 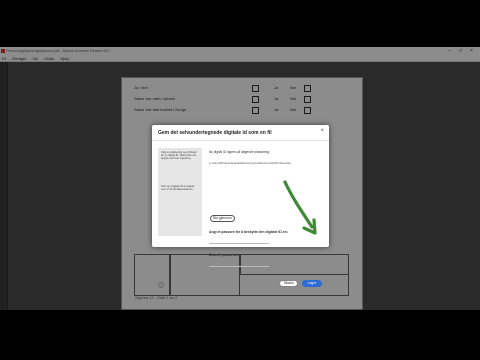 I want to click on page-footer: Skjema 11 - Side 2 av 2, so click(x=156, y=297).